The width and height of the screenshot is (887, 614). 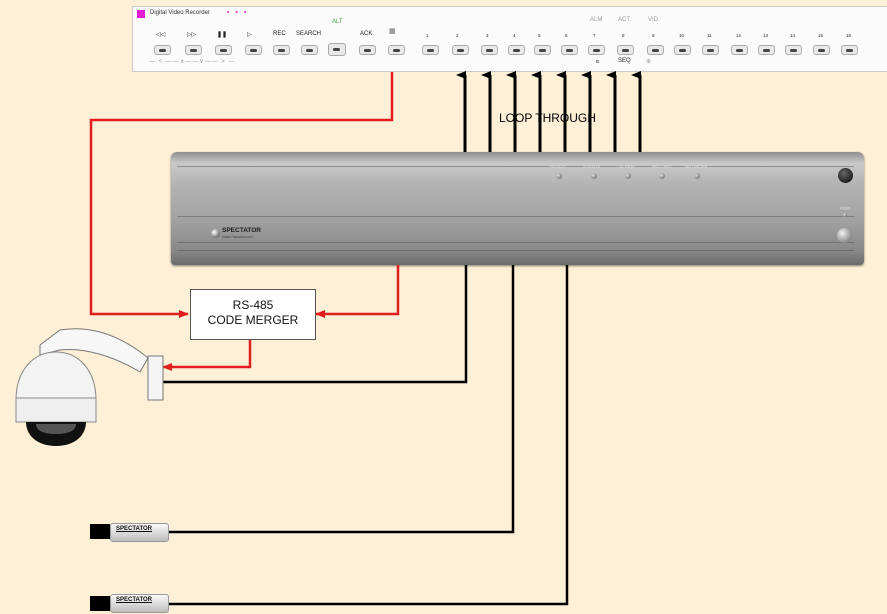 What do you see at coordinates (253, 305) in the screenshot?
I see `merger-line1: RS-485` at bounding box center [253, 305].